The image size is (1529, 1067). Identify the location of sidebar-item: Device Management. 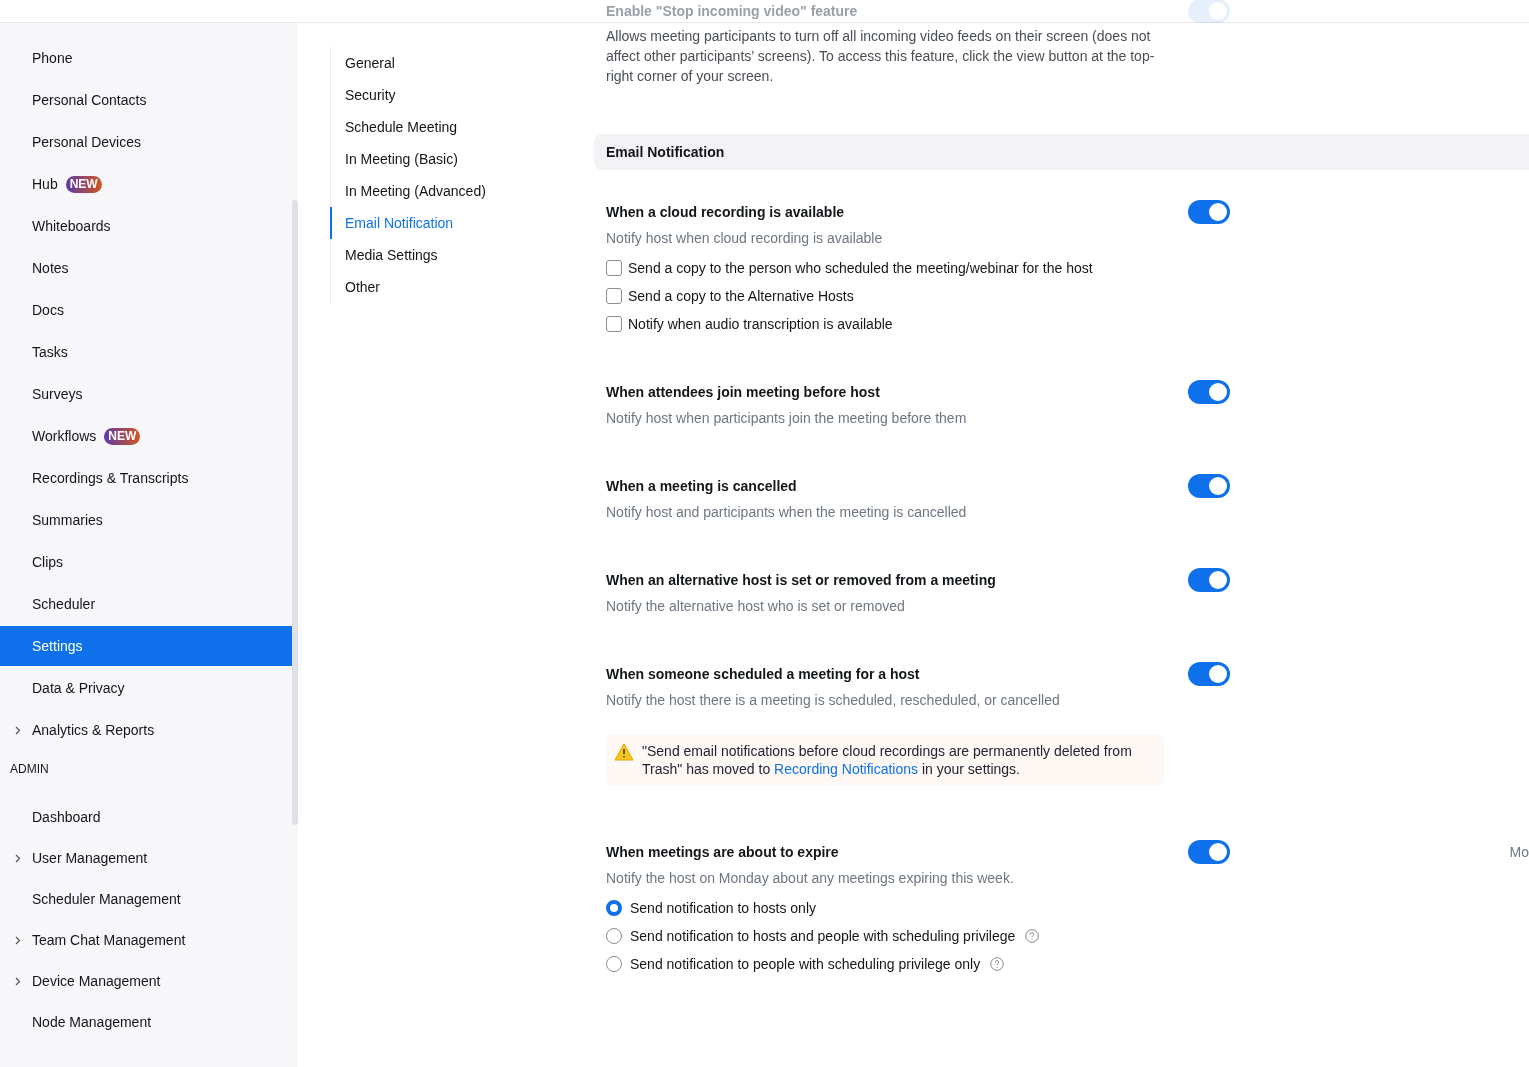
(146, 981).